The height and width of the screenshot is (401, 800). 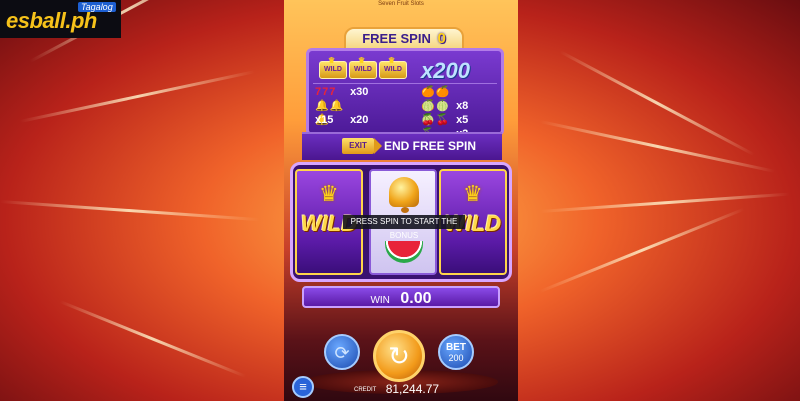 I want to click on auto-spin-button: ⟳, so click(x=342, y=352).